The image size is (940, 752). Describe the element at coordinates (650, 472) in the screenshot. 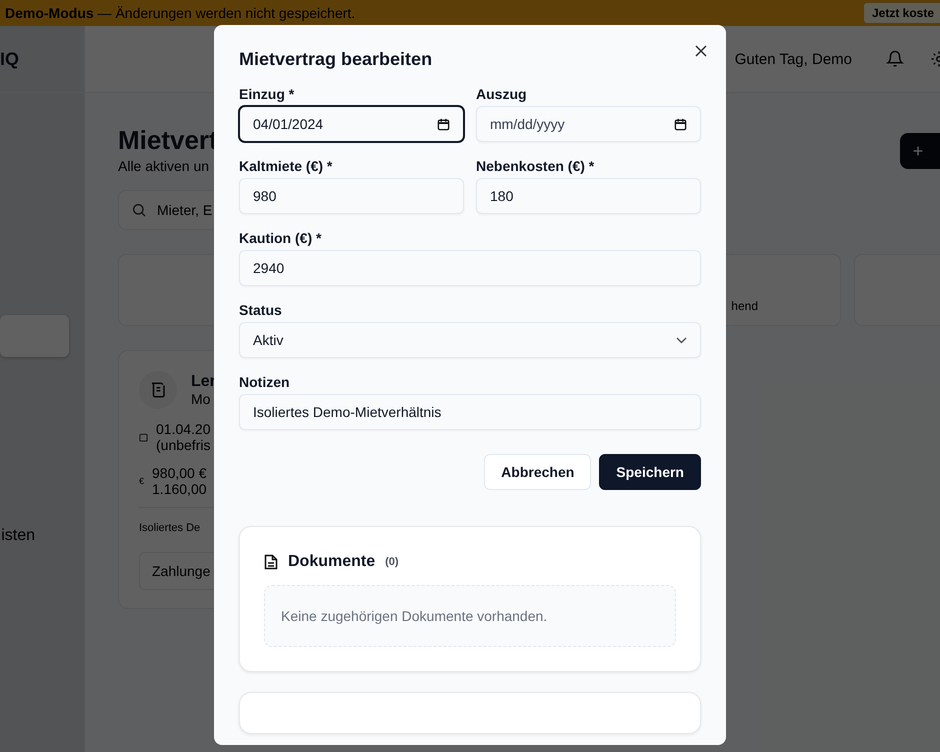

I see `save-button: Speichern` at that location.